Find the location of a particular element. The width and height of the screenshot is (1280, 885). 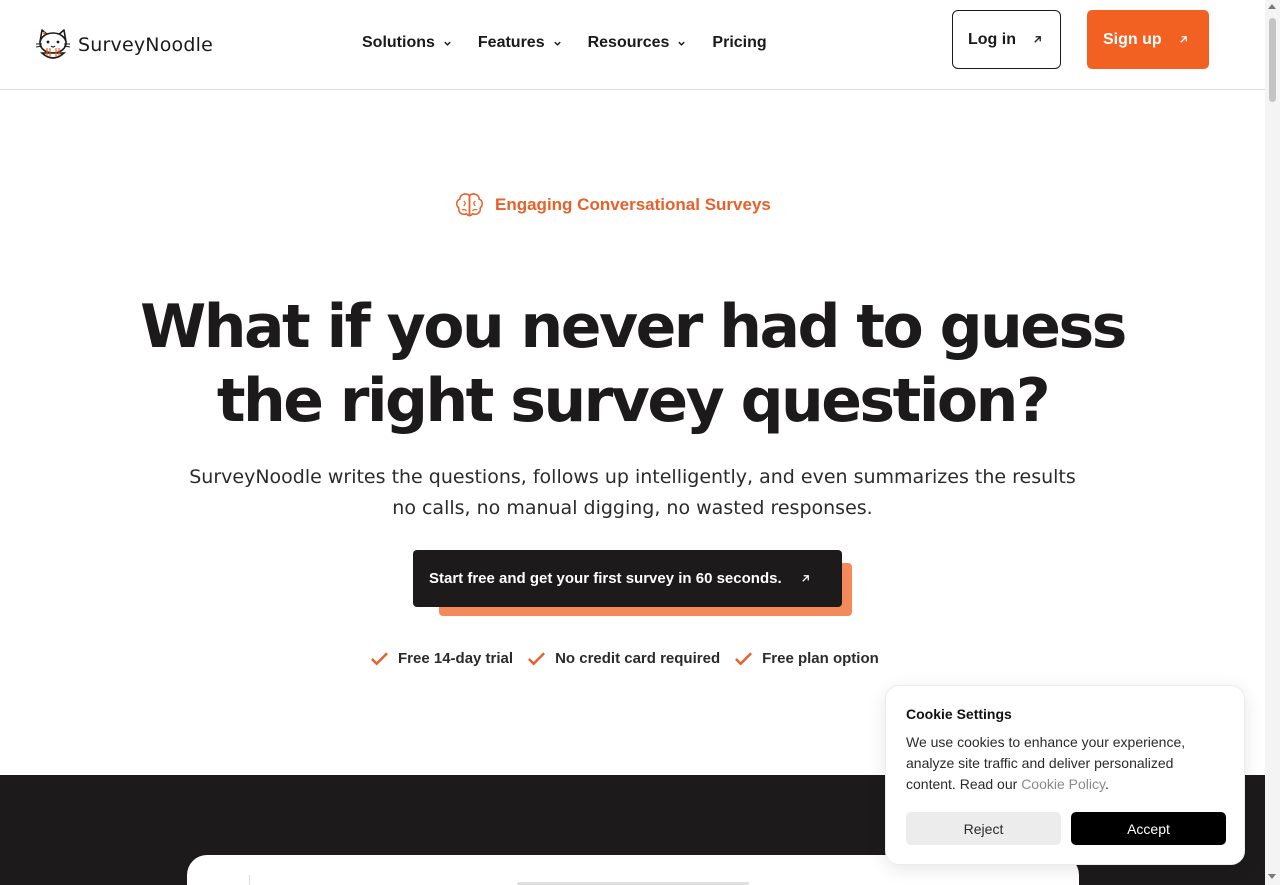

cookie-actions: Reject Accept is located at coordinates (1066, 828).